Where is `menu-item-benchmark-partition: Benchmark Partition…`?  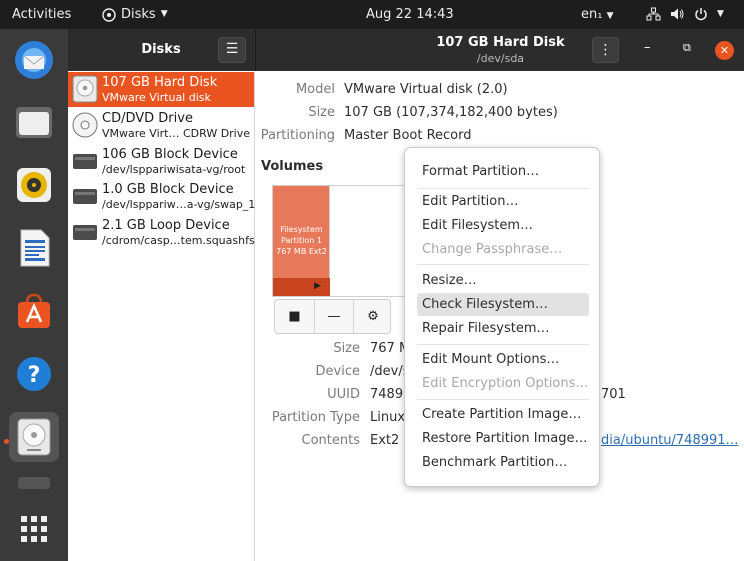
menu-item-benchmark-partition: Benchmark Partition… is located at coordinates (503, 462).